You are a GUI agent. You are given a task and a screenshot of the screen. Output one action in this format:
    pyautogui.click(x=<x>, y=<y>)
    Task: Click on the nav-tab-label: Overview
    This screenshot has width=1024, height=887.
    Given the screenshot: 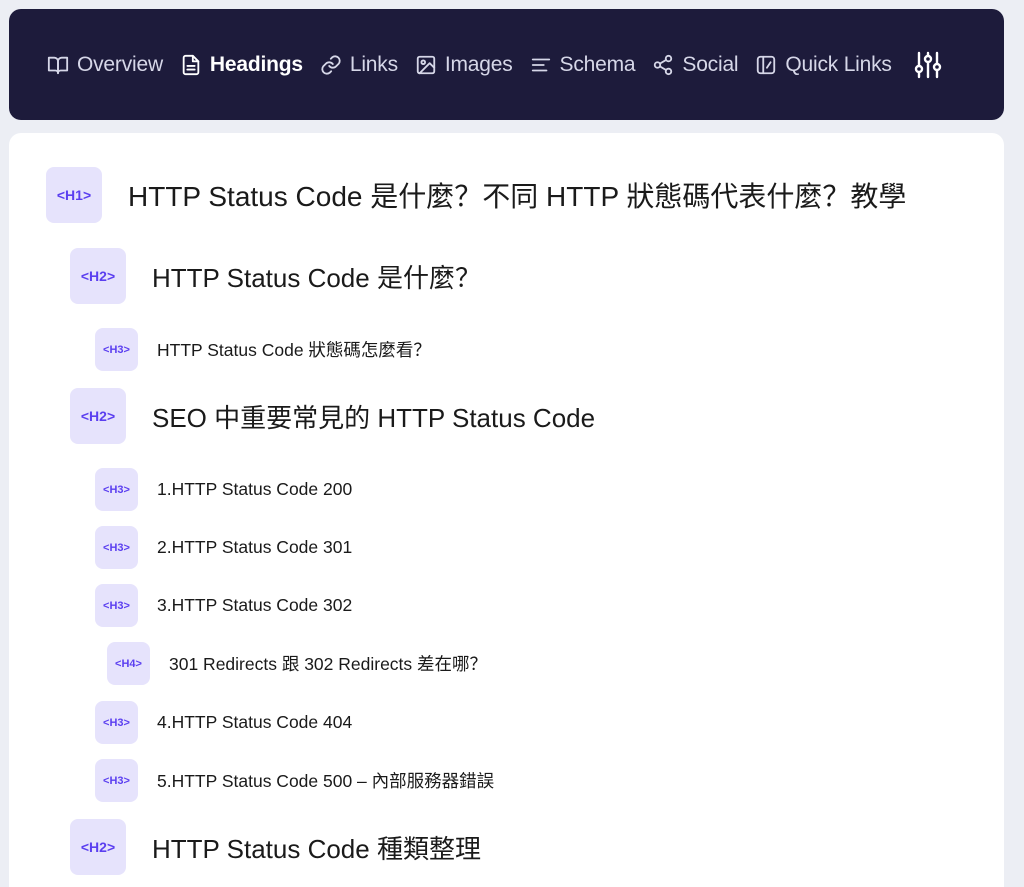 What is the action you would take?
    pyautogui.click(x=120, y=64)
    